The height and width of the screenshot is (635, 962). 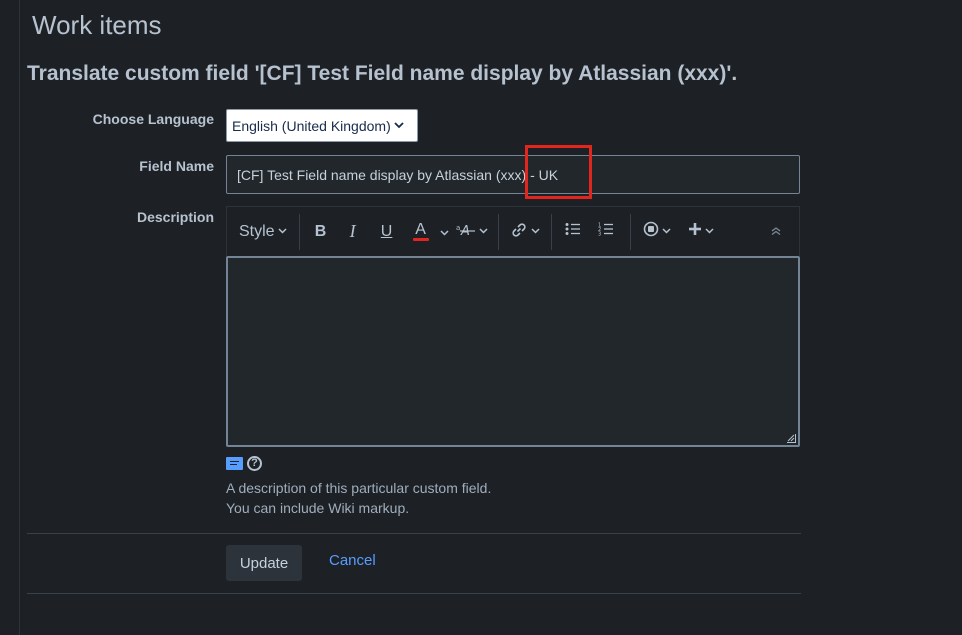 What do you see at coordinates (234, 463) in the screenshot?
I see `text-mode-icon` at bounding box center [234, 463].